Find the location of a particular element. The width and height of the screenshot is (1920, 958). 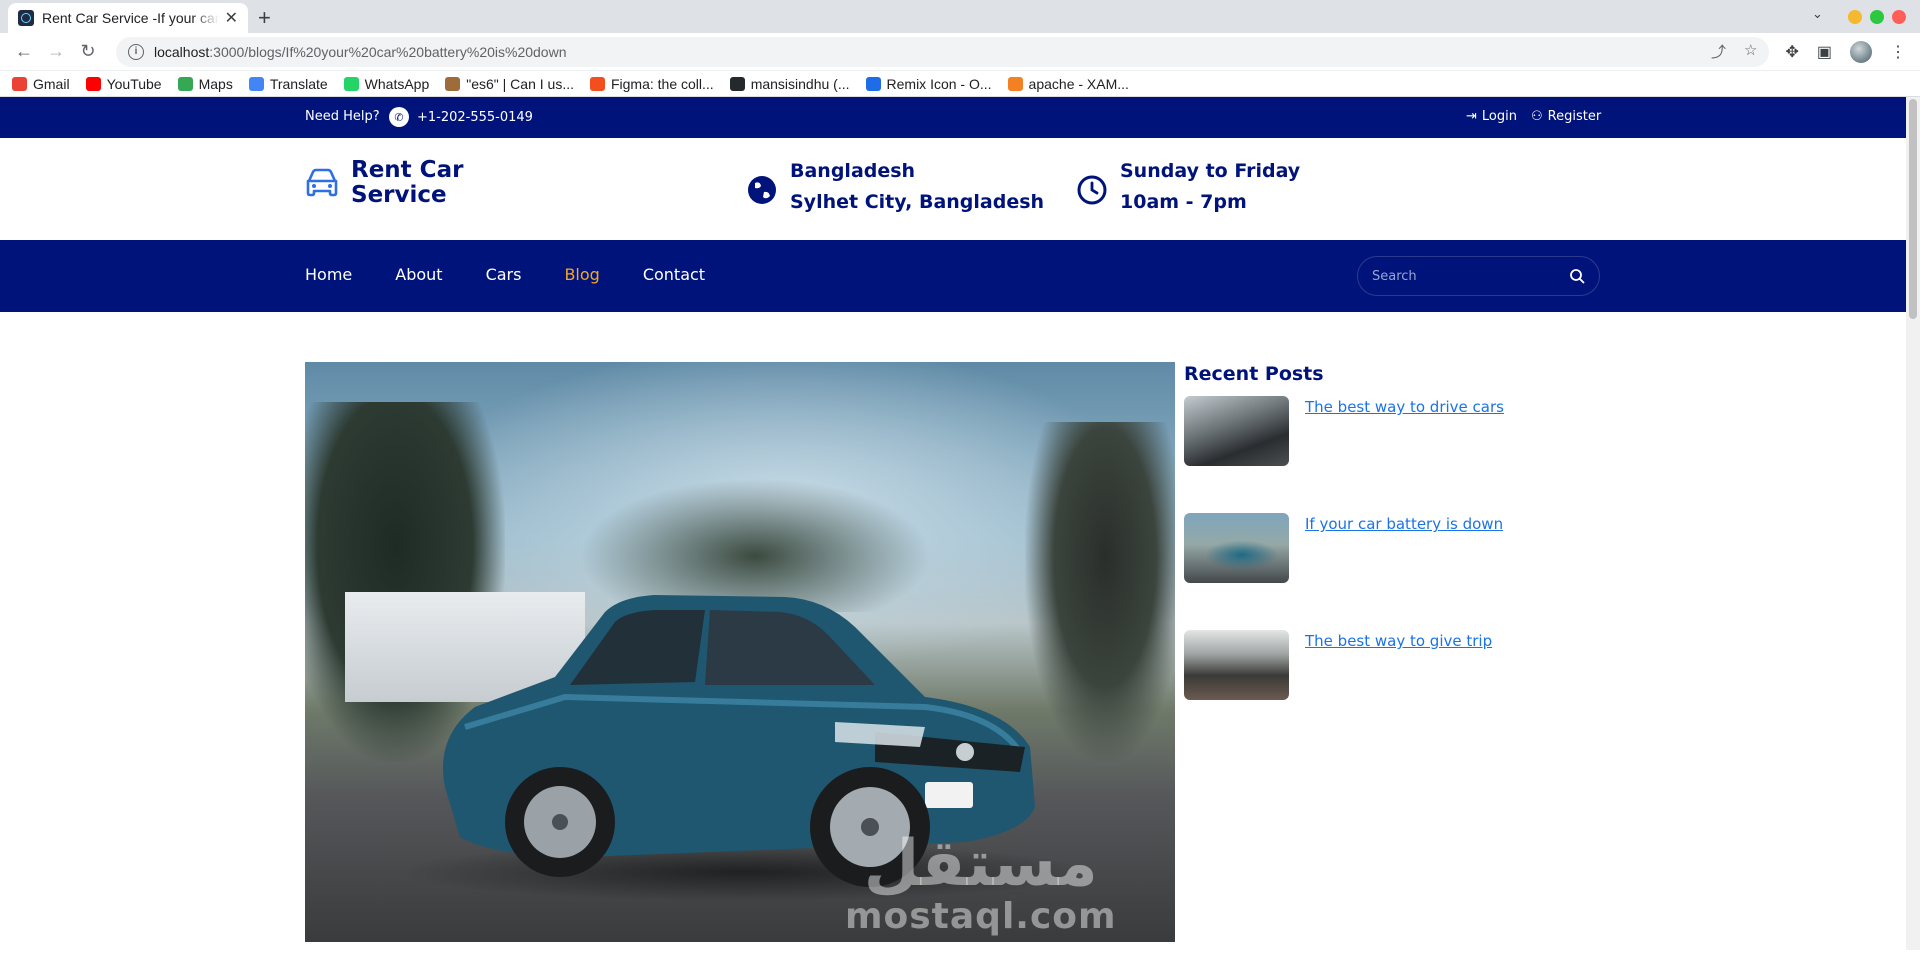

login-label: Login is located at coordinates (1499, 116).